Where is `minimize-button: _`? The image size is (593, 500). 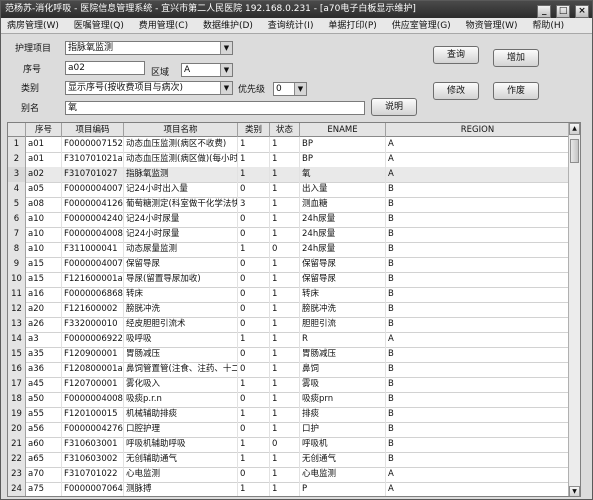 minimize-button: _ is located at coordinates (544, 11).